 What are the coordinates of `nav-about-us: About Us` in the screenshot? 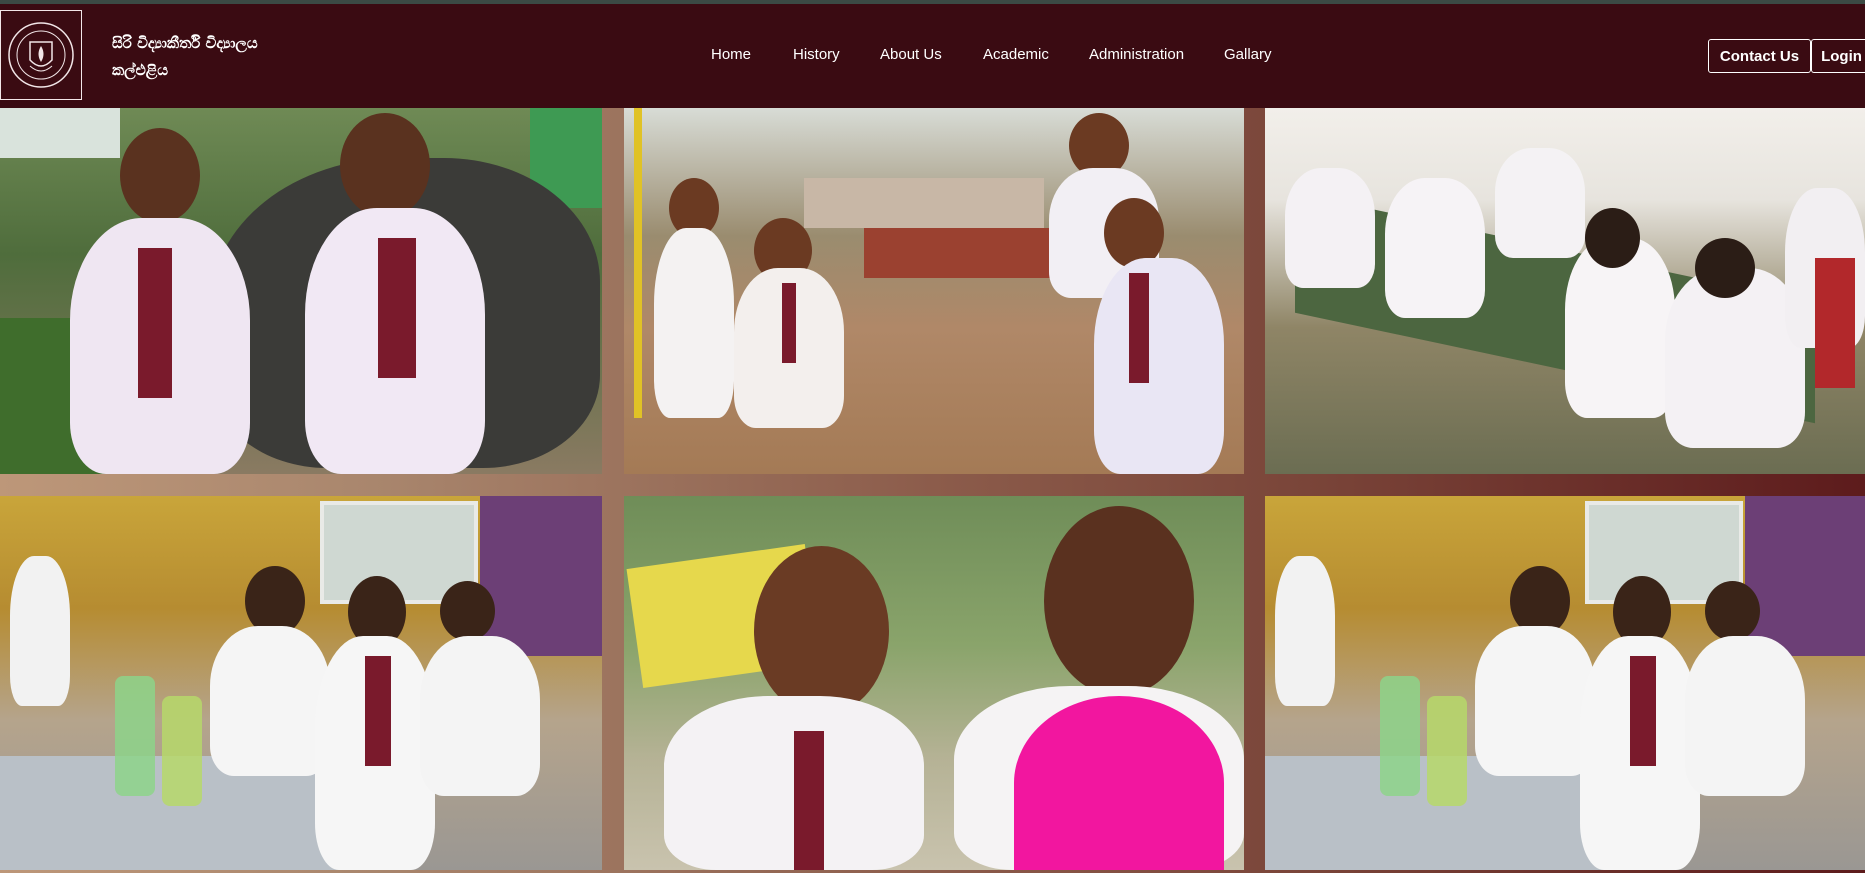 It's located at (911, 54).